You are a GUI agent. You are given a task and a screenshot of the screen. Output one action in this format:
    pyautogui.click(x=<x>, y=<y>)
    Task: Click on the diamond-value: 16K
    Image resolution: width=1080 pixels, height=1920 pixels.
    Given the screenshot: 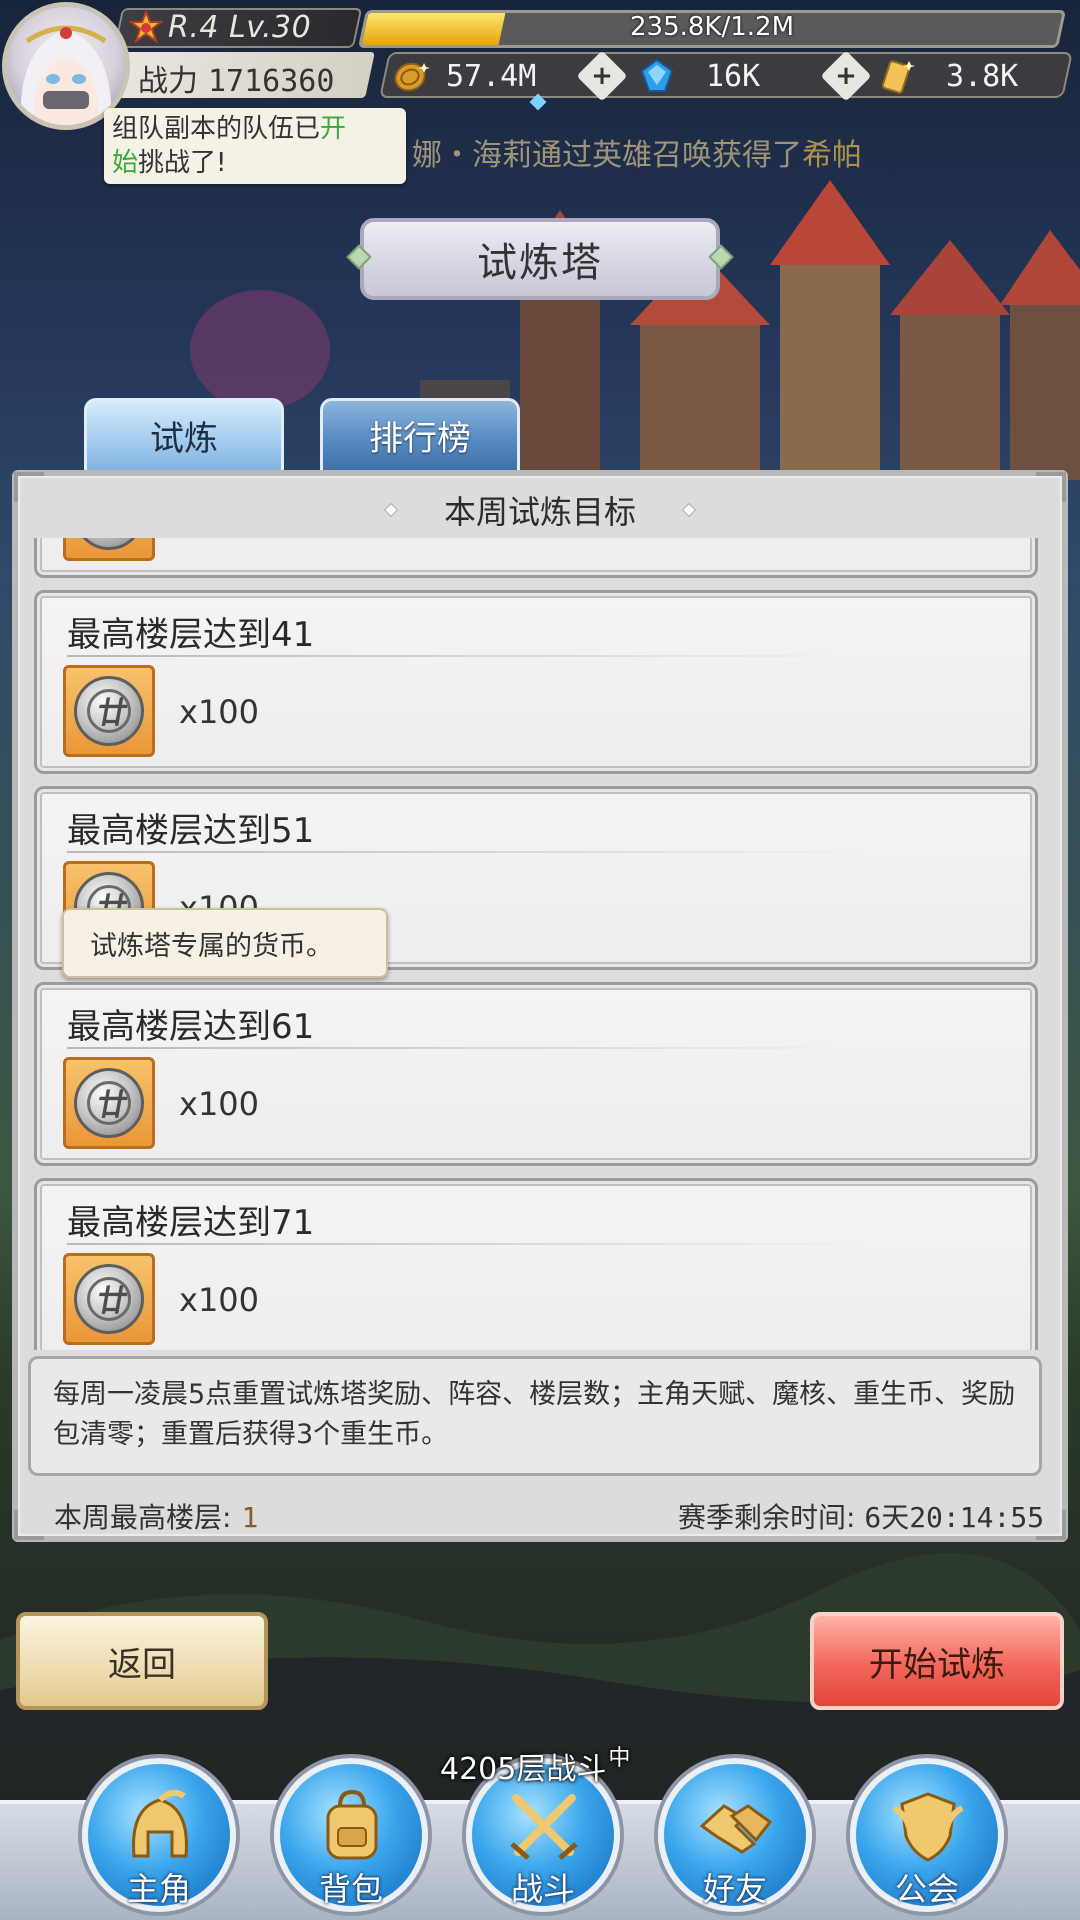 What is the action you would take?
    pyautogui.click(x=733, y=76)
    